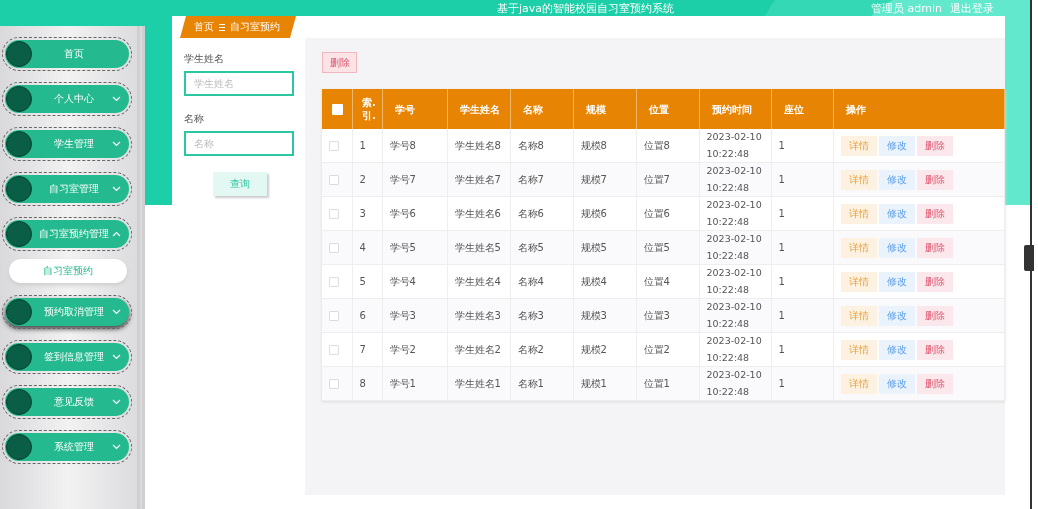 This screenshot has width=1038, height=509. I want to click on table-cell: 学生姓名3, so click(477, 315).